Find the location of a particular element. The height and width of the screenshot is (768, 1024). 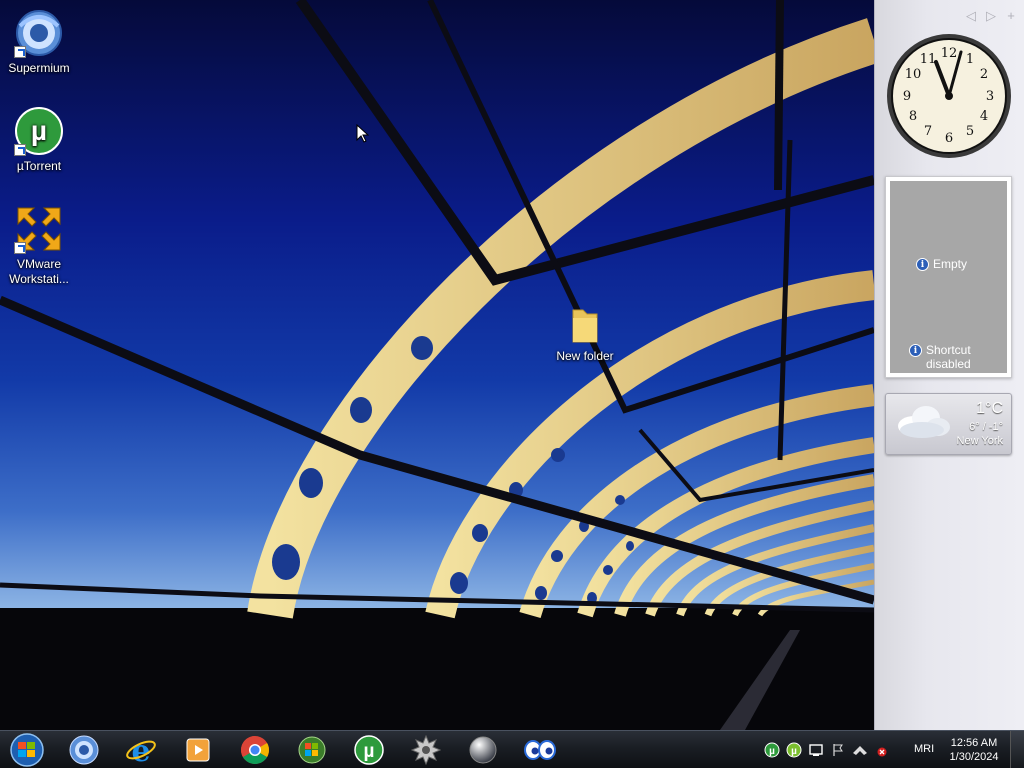

taskbar-eyes-app is located at coordinates (540, 750).